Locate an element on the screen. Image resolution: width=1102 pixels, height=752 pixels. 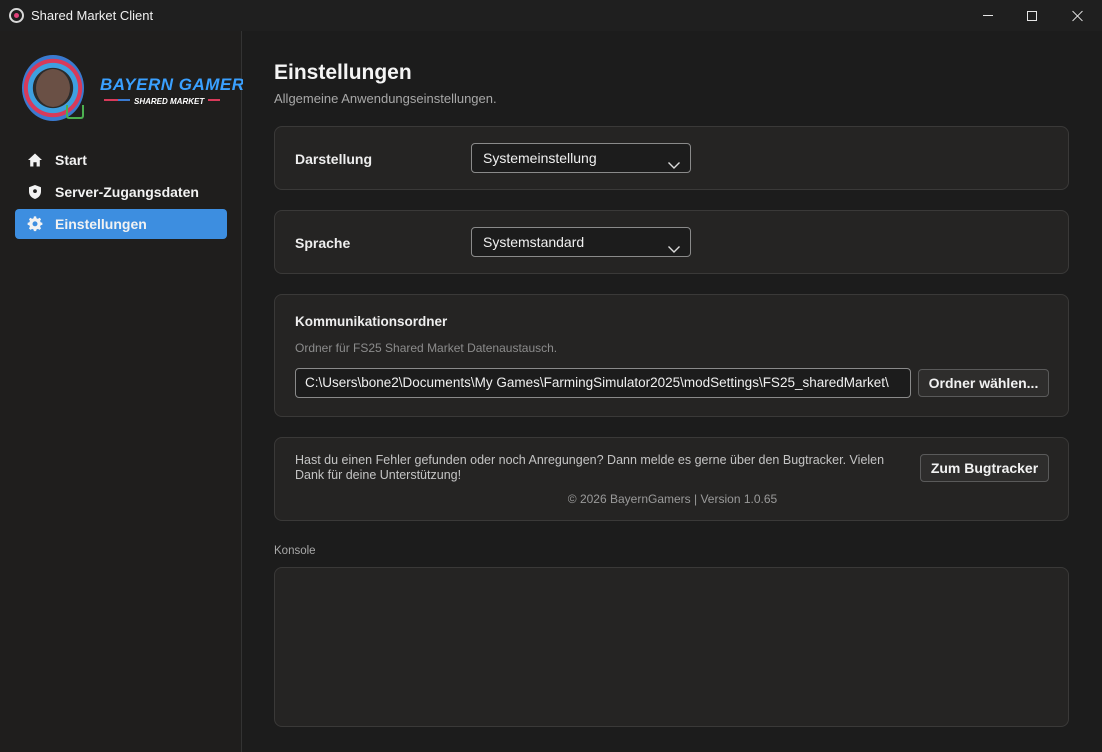
logo-subtitle: SHARED MARKET is located at coordinates (169, 101).